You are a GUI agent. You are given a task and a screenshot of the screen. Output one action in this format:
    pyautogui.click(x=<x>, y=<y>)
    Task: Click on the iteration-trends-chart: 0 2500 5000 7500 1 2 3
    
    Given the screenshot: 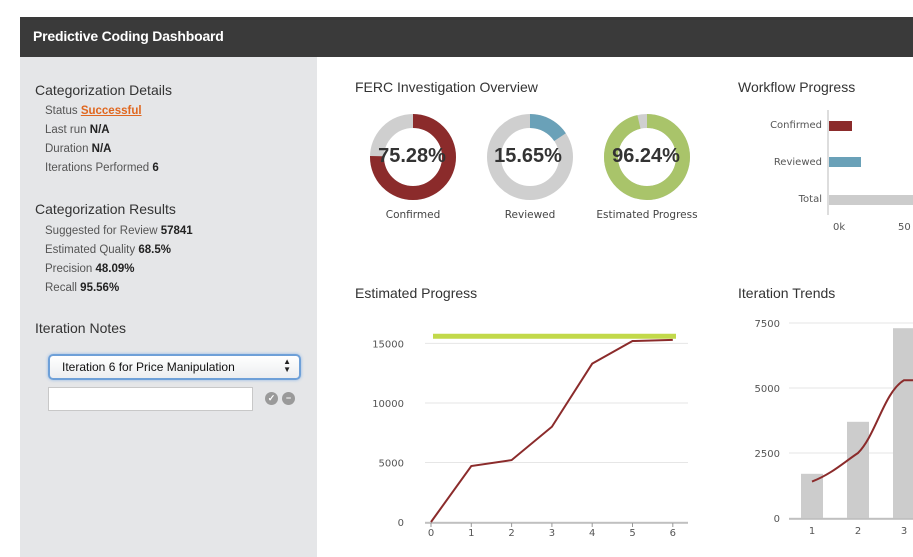 What is the action you would take?
    pyautogui.click(x=834, y=428)
    